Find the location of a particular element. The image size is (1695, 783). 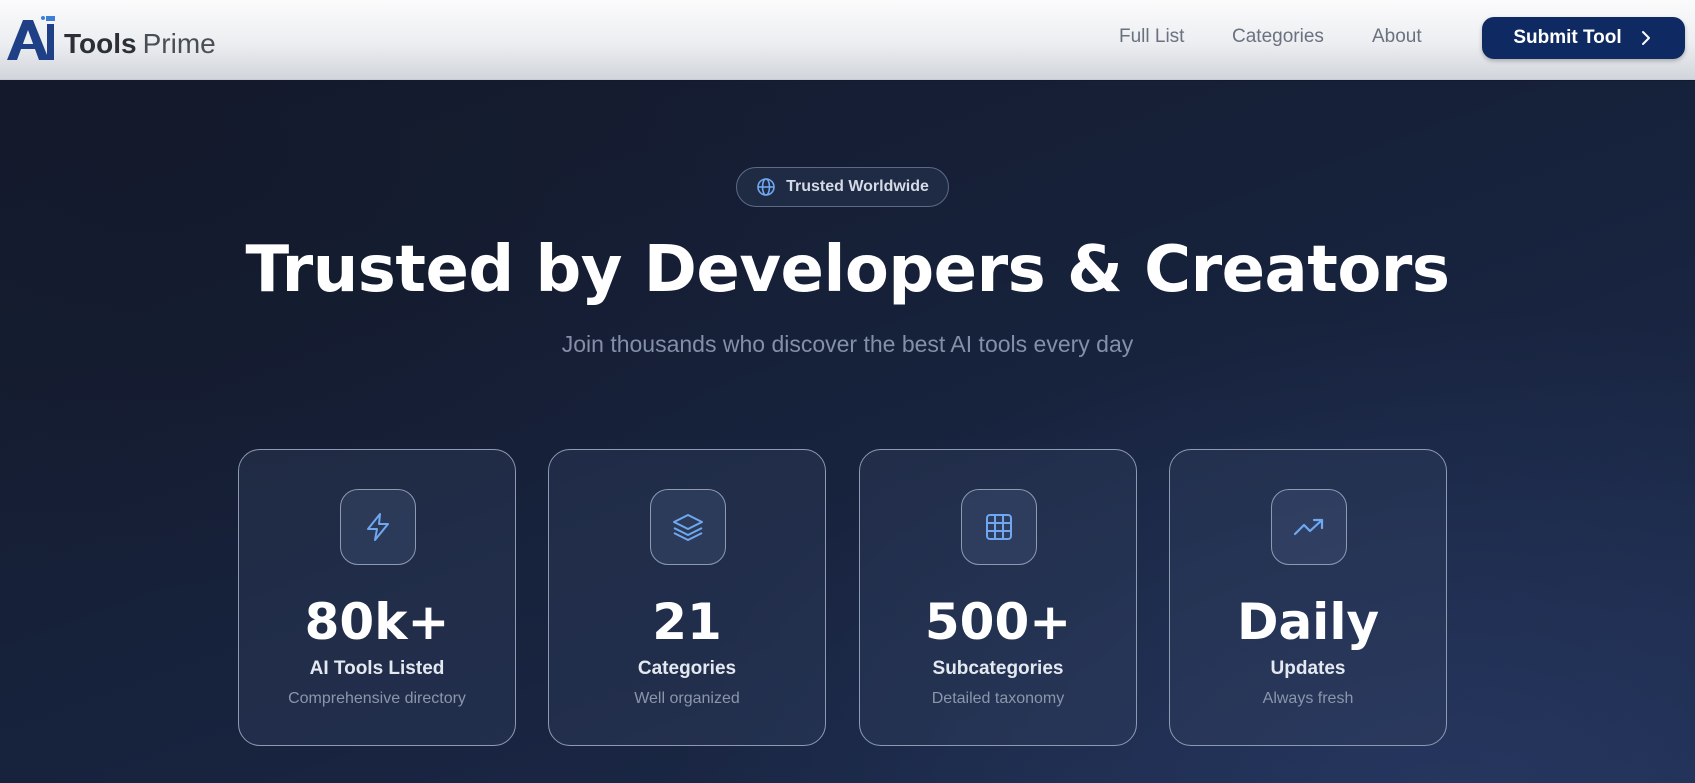

lightning-icon is located at coordinates (378, 527).